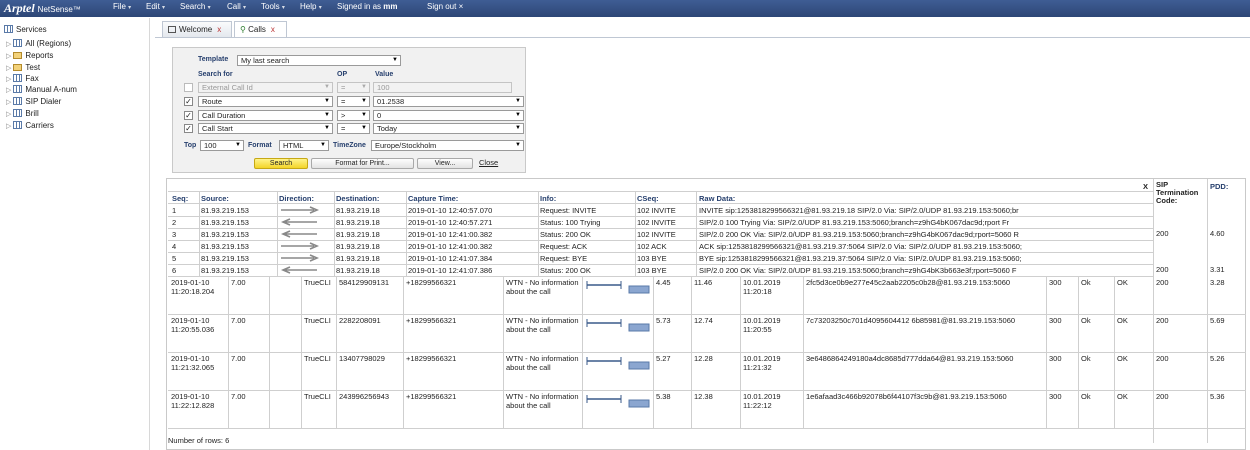 The image size is (1250, 450). What do you see at coordinates (1145, 186) in the screenshot?
I see `trace-close-button: X` at bounding box center [1145, 186].